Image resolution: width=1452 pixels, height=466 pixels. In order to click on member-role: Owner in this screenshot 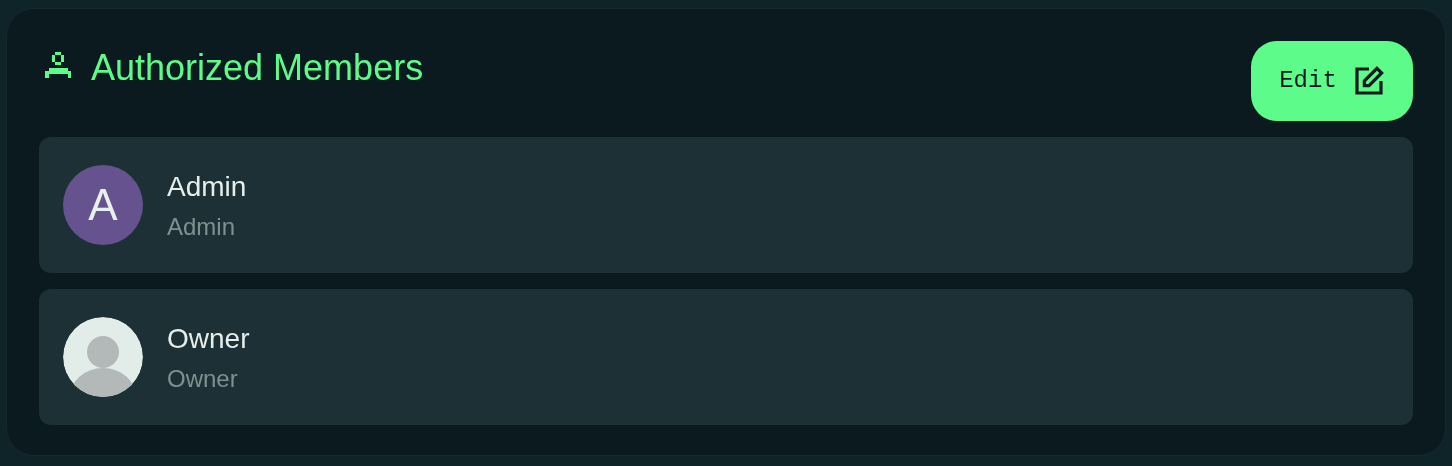, I will do `click(203, 378)`.